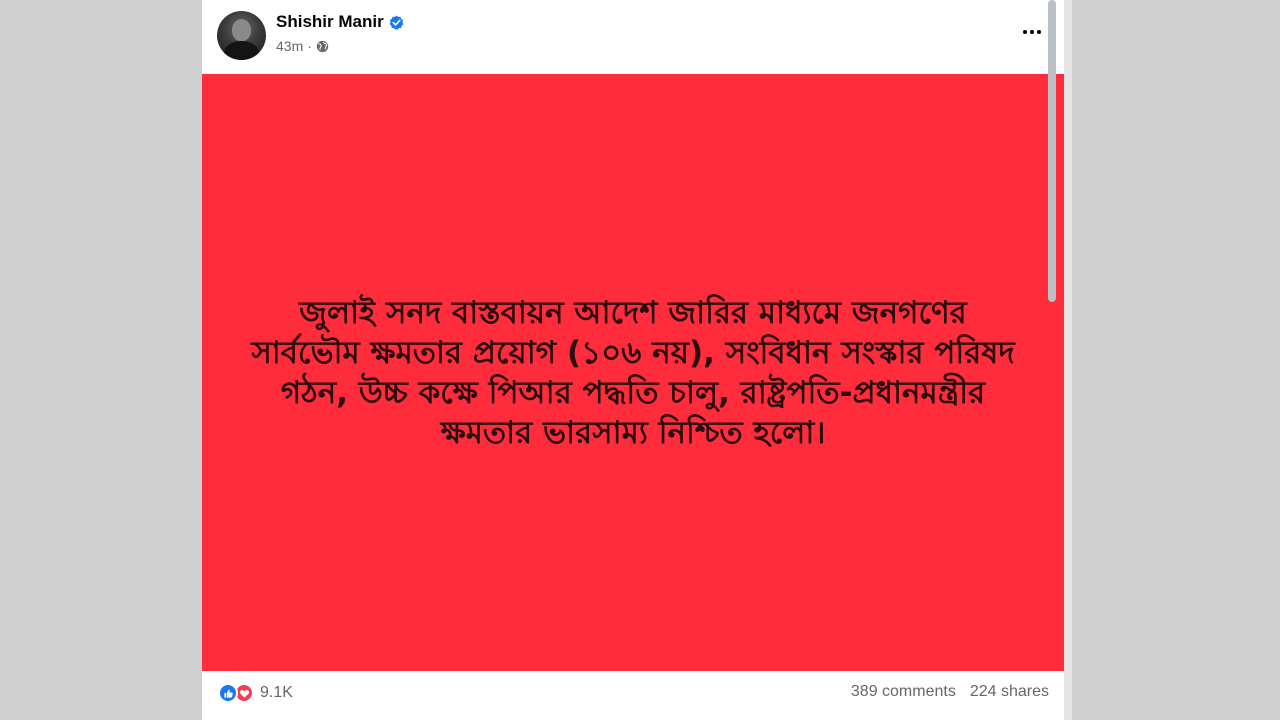 This screenshot has width=1280, height=720. Describe the element at coordinates (633, 695) in the screenshot. I see `post-footer: 9.1K 389 comments 224 shares` at that location.